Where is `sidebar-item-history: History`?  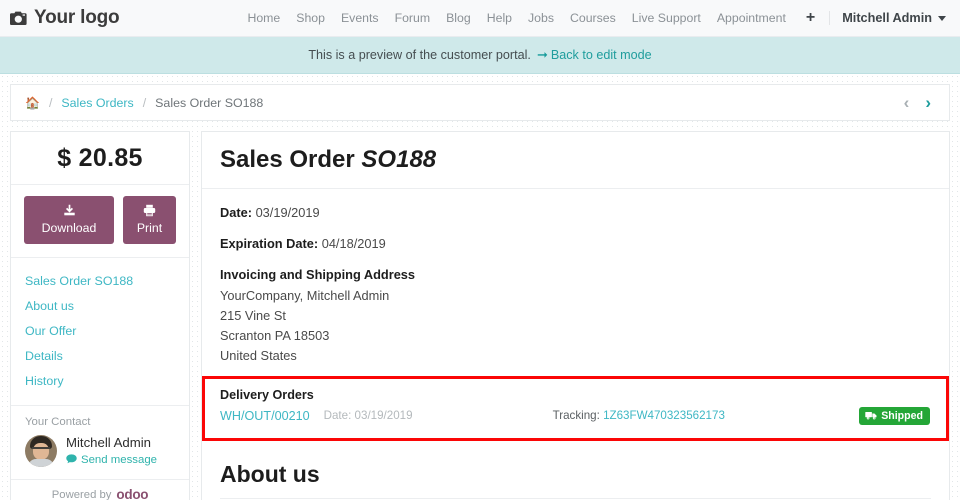 sidebar-item-history: History is located at coordinates (107, 380).